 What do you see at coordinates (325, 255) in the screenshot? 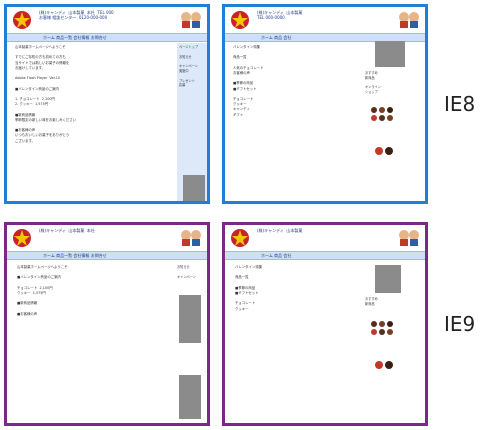
I see `nav-bar: ホーム 商品 会社` at bounding box center [325, 255].